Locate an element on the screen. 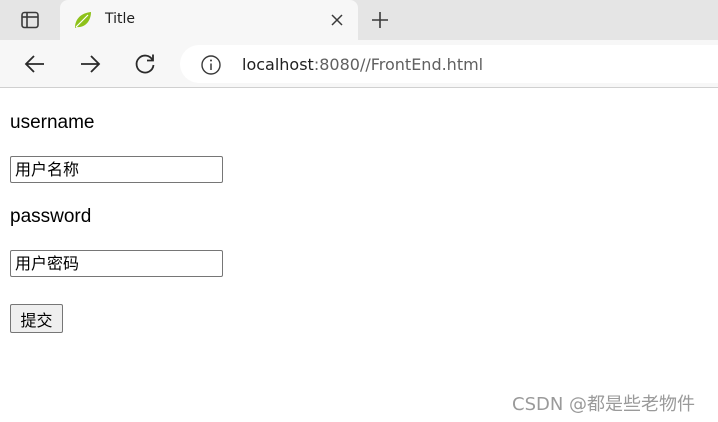 This screenshot has height=422, width=718. forward-button is located at coordinates (90, 64).